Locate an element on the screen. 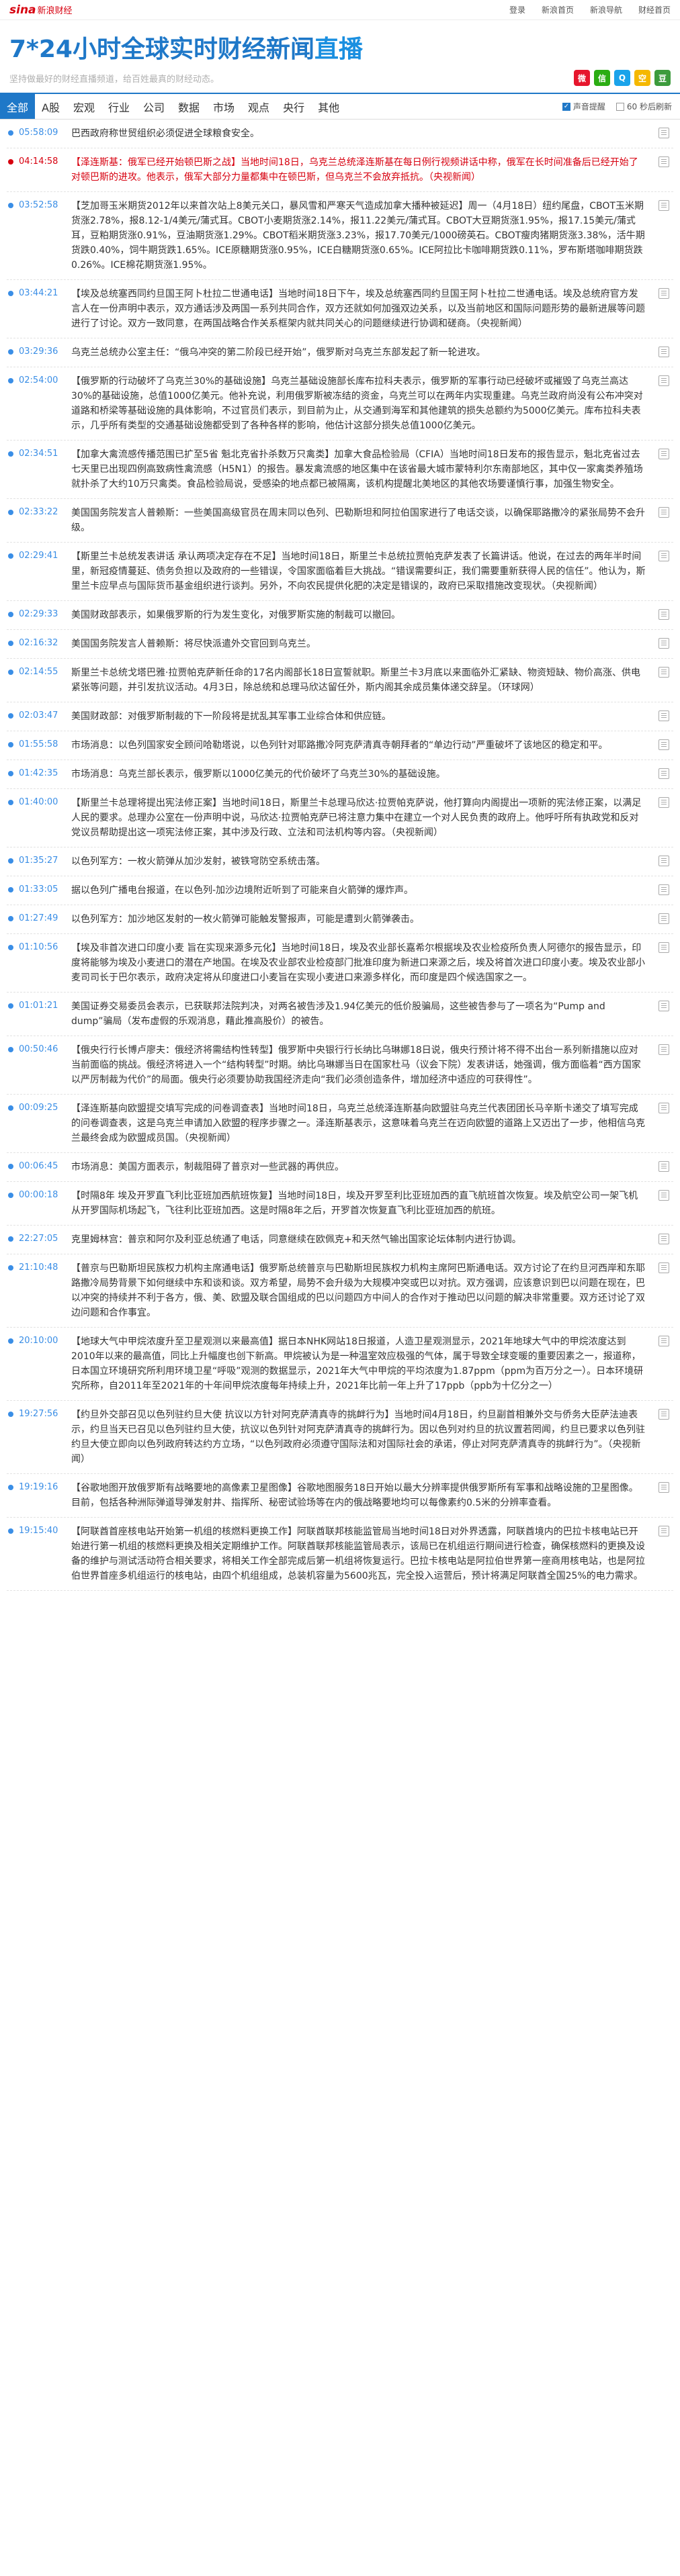  feed-time: 02:33:22 is located at coordinates (38, 512).